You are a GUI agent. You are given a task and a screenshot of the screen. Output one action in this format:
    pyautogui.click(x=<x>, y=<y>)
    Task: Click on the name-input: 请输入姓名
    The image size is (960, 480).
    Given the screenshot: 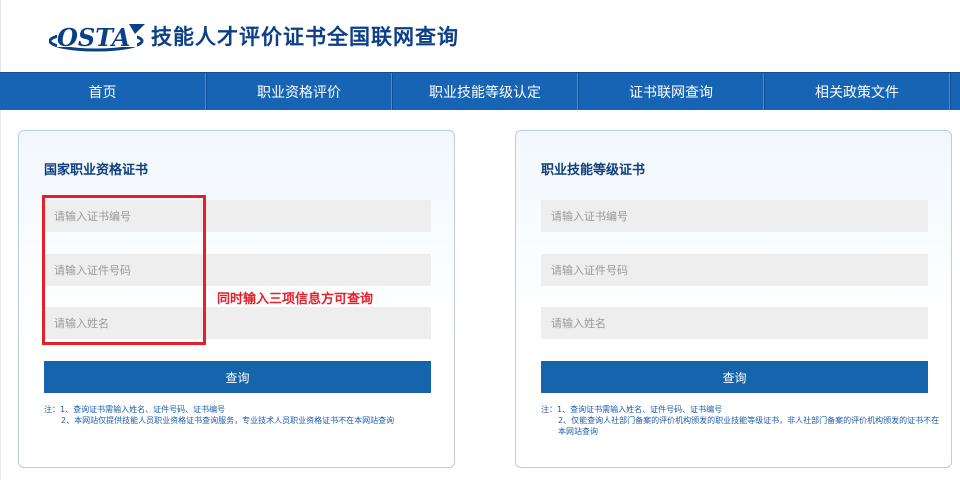 What is the action you would take?
    pyautogui.click(x=734, y=323)
    